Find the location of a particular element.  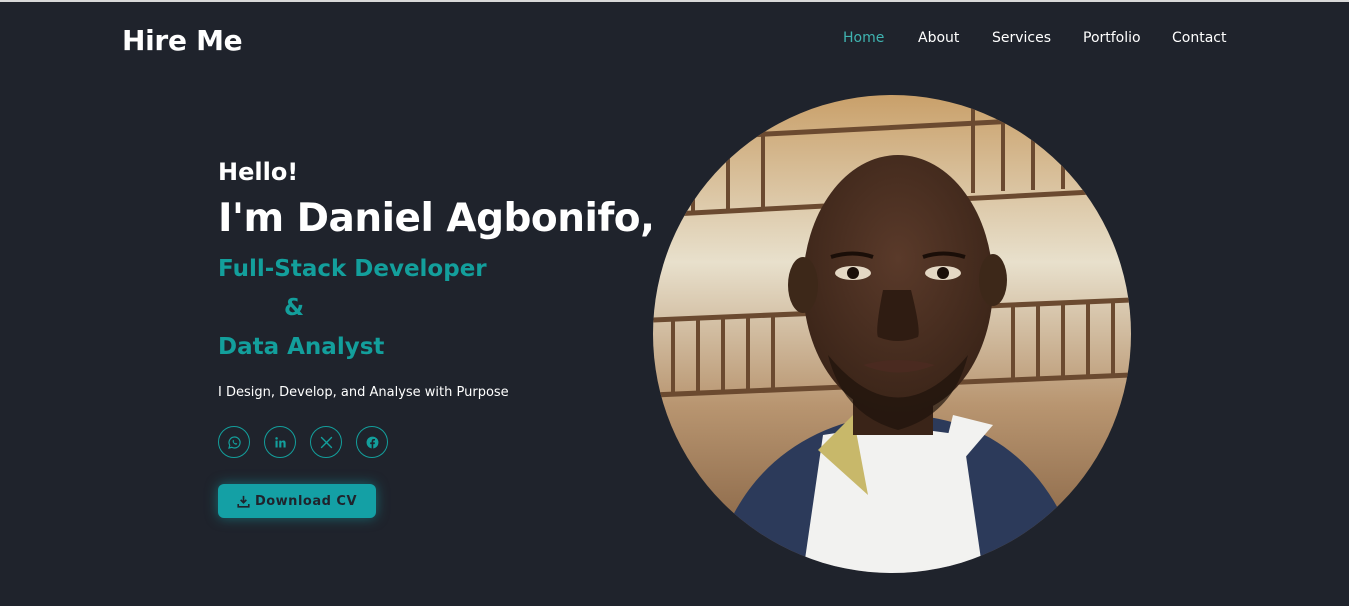

main-nav: Home About Services Portfolio Contact is located at coordinates (674, 42).